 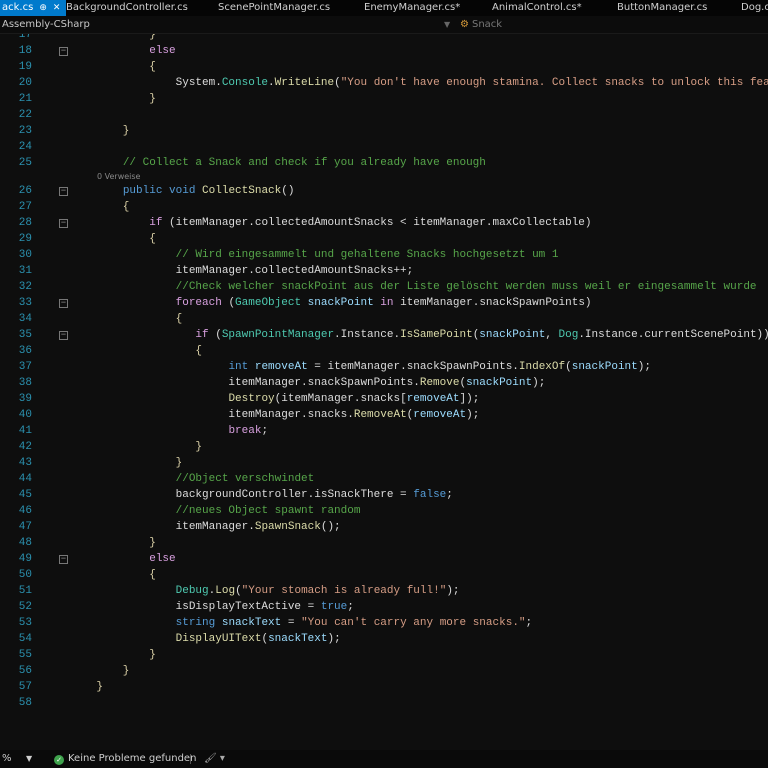 What do you see at coordinates (214, 759) in the screenshot?
I see `code-cleanup-icon: 🖌 ▾` at bounding box center [214, 759].